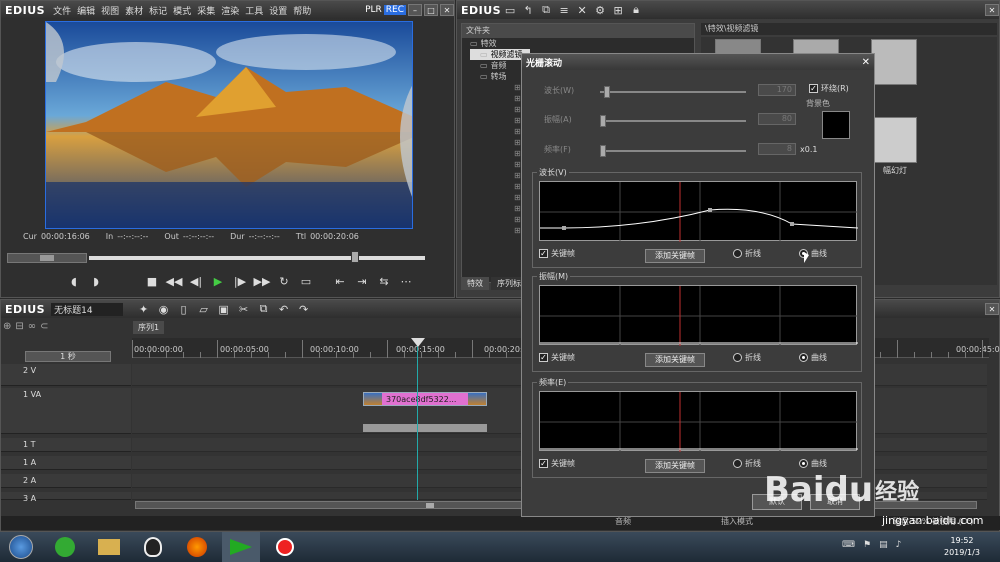 The image size is (1000, 562). I want to click on tab-effects: 特效, so click(475, 283).